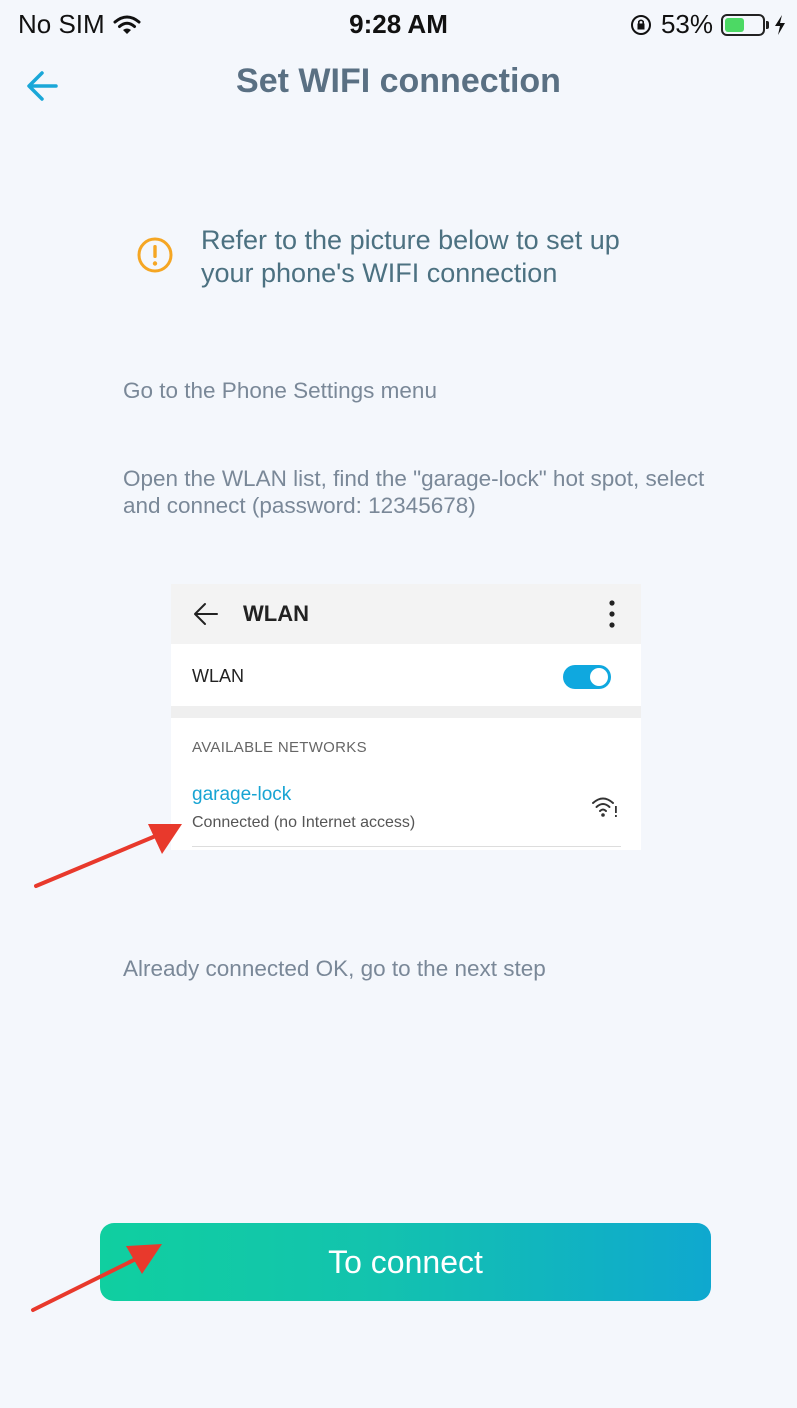 The width and height of the screenshot is (797, 1408). What do you see at coordinates (276, 613) in the screenshot?
I see `wlan-title: WLAN` at bounding box center [276, 613].